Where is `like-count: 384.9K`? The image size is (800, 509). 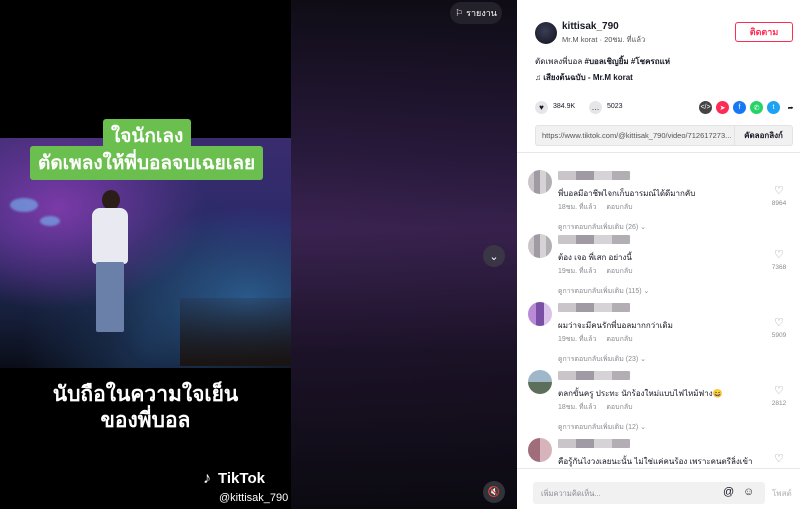 like-count: 384.9K is located at coordinates (564, 106).